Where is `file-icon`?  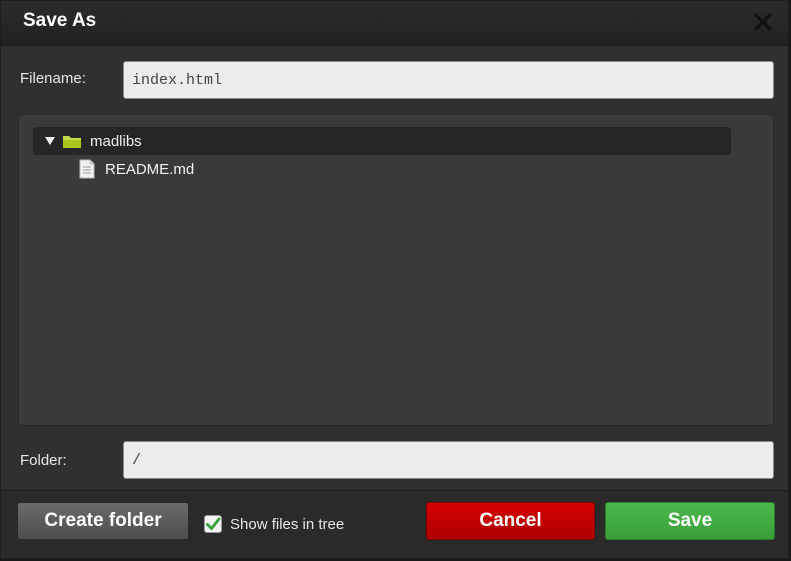 file-icon is located at coordinates (87, 169).